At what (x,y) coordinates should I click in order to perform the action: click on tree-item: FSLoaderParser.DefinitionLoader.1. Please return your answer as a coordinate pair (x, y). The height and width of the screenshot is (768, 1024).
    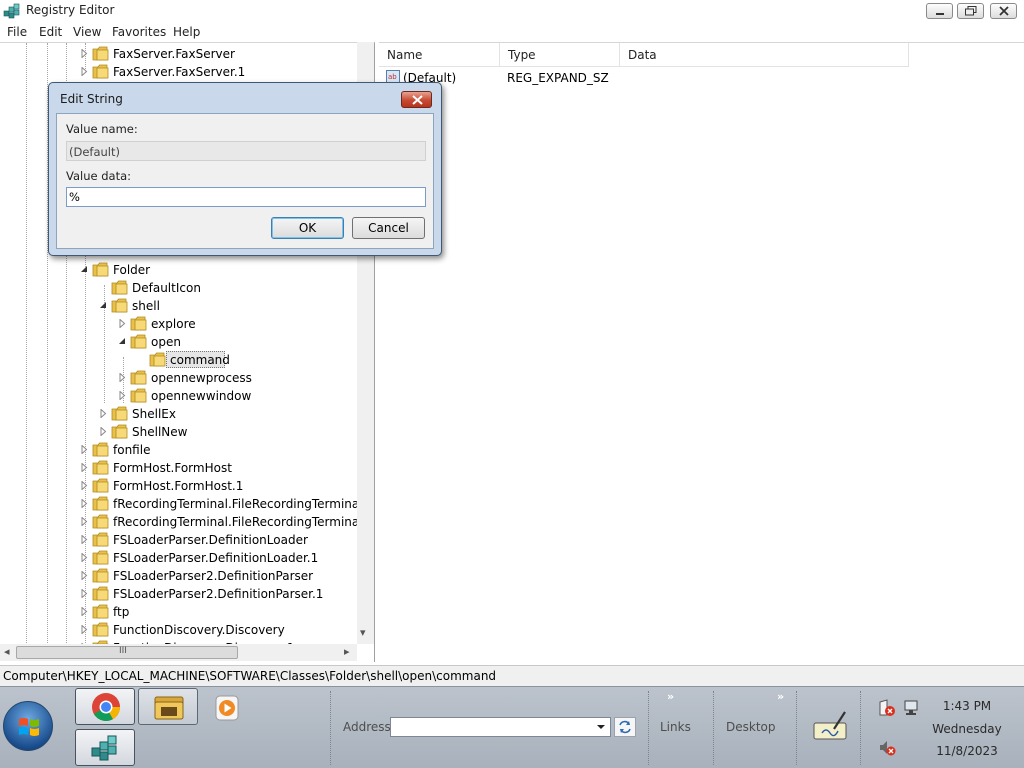
    Looking at the image, I should click on (187, 558).